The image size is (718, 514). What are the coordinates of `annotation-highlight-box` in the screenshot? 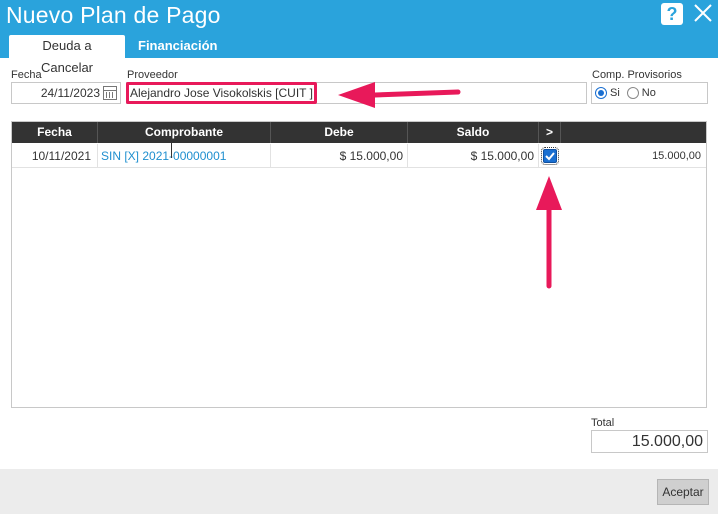 It's located at (221, 93).